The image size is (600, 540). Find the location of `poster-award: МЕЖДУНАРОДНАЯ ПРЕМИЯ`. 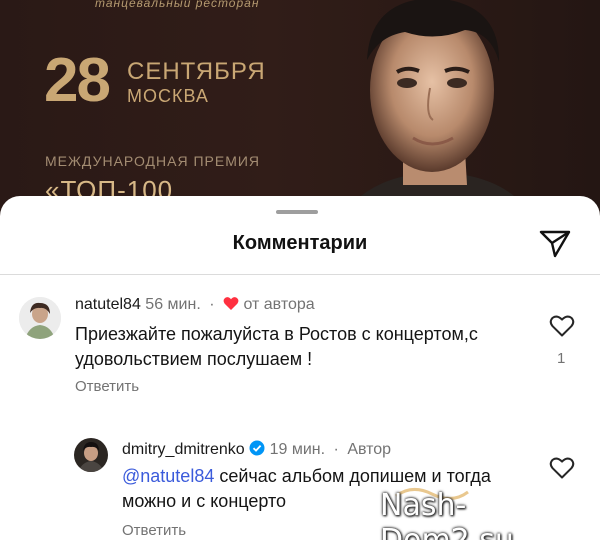

poster-award: МЕЖДУНАРОДНАЯ ПРЕМИЯ is located at coordinates (153, 161).